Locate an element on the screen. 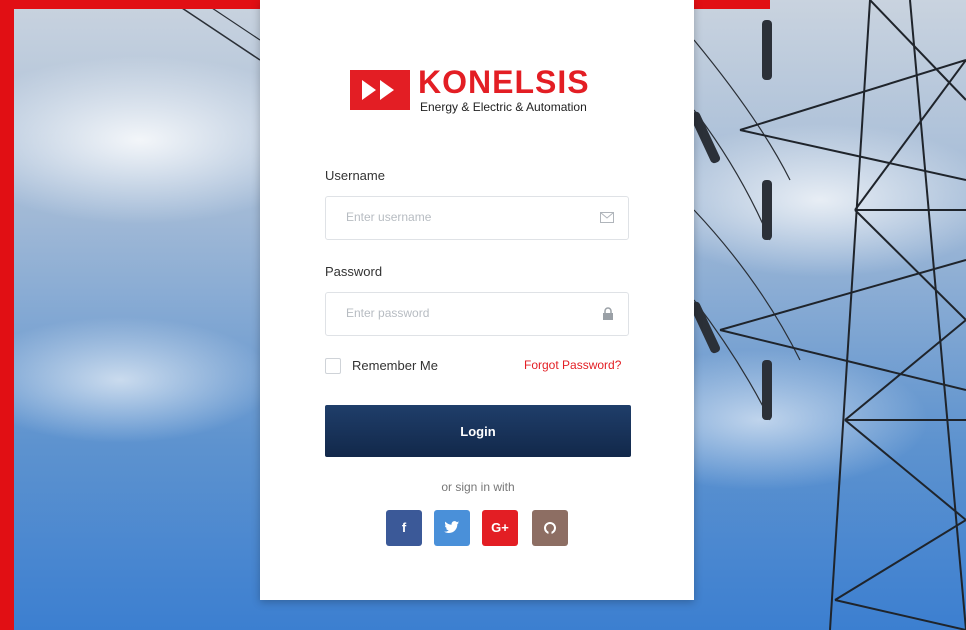 The height and width of the screenshot is (630, 966). twitter-button is located at coordinates (452, 528).